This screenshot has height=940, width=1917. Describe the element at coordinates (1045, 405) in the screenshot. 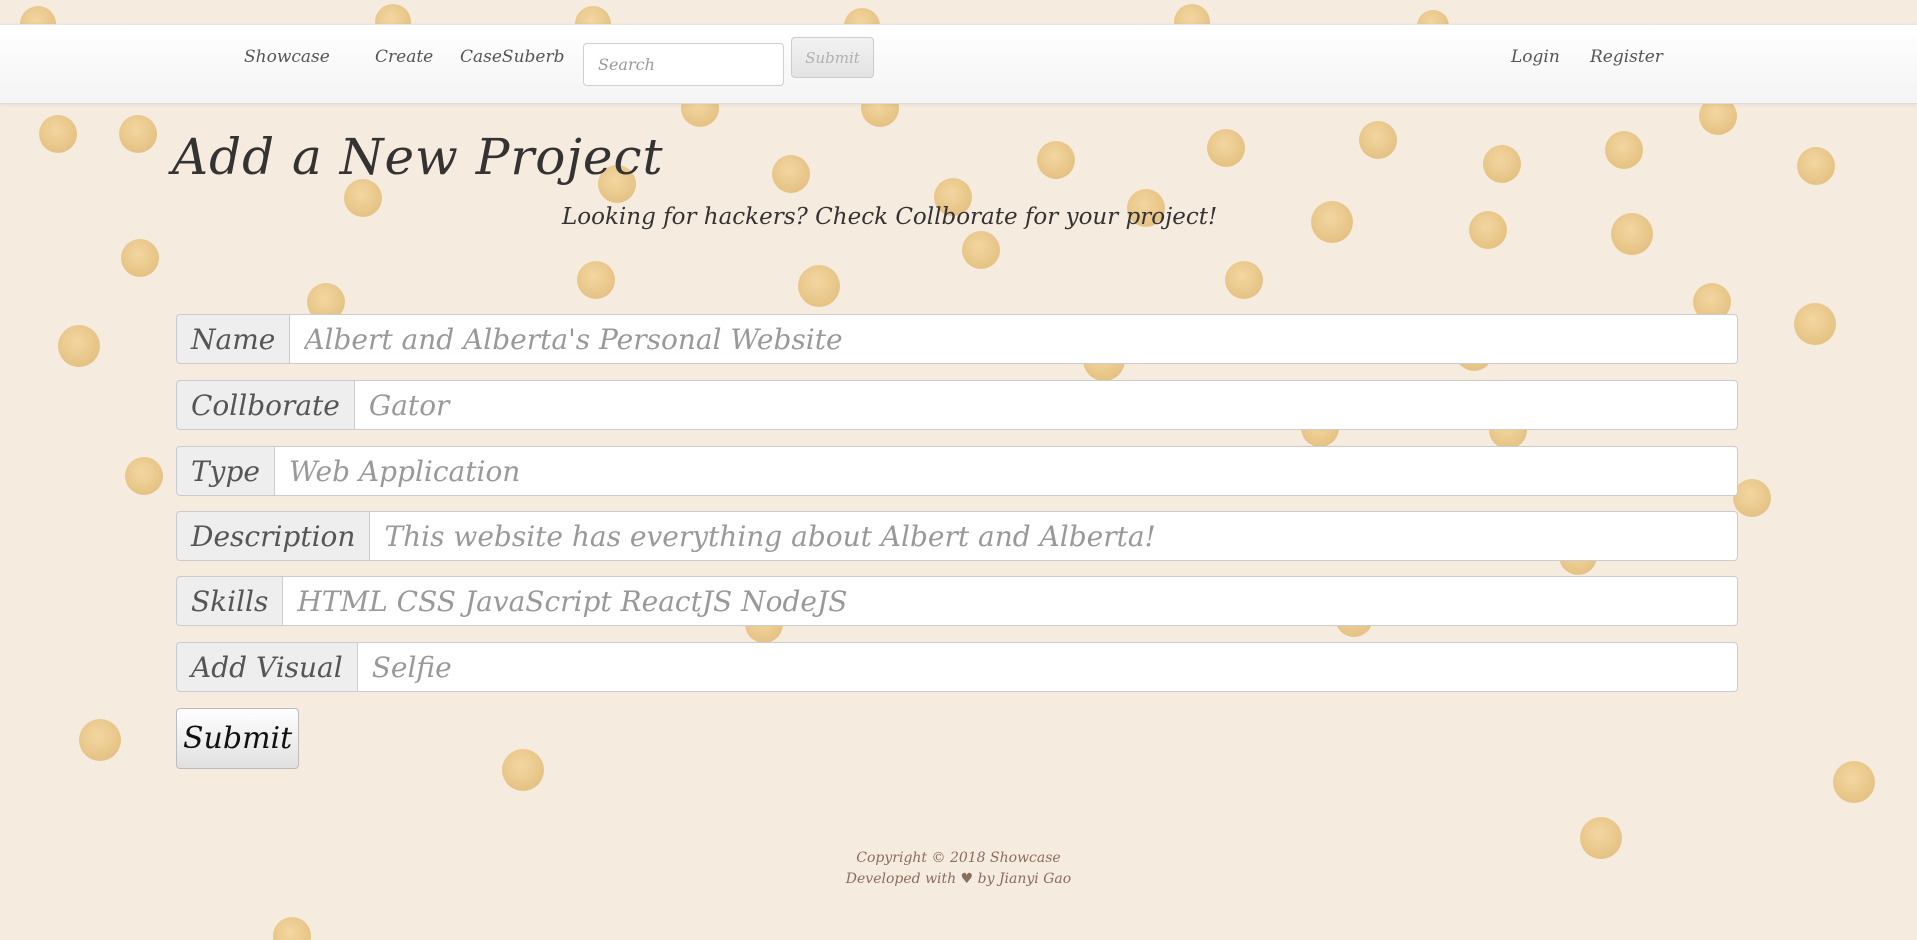

I see `collborate-input` at that location.